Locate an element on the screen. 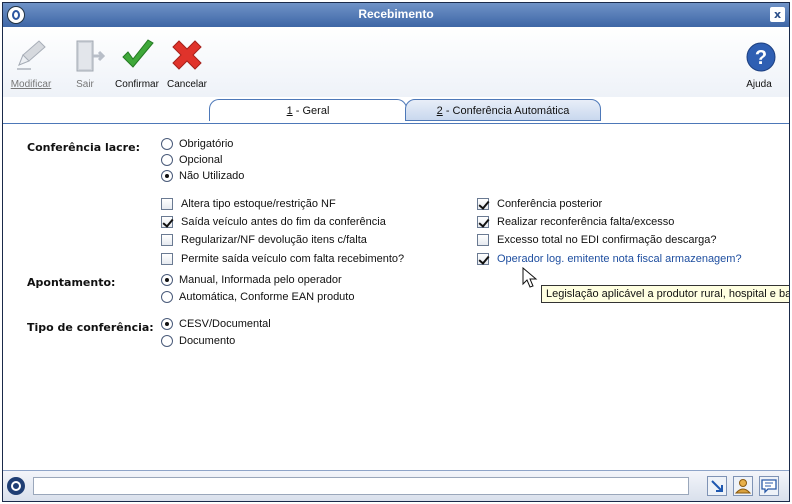  radio-label: Manual, Informada pelo operador is located at coordinates (260, 280).